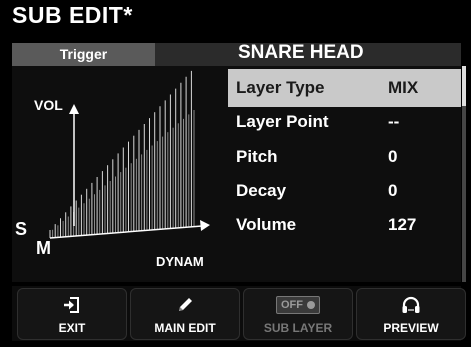  What do you see at coordinates (205, 225) in the screenshot?
I see `dynam-axis-arrow` at bounding box center [205, 225].